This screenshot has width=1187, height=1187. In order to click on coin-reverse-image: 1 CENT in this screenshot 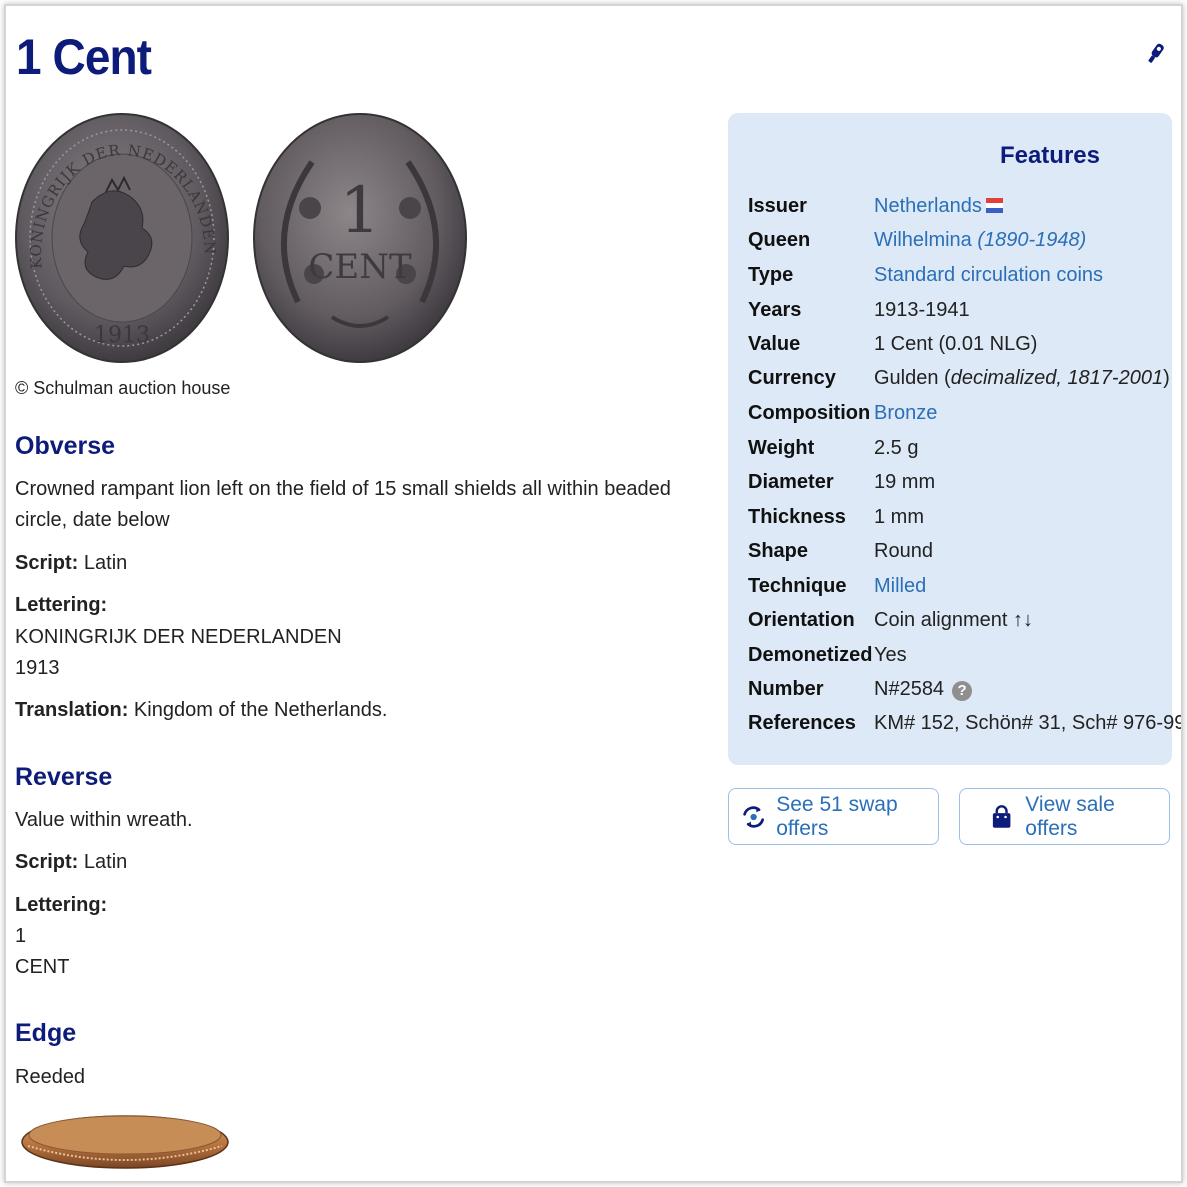, I will do `click(360, 238)`.